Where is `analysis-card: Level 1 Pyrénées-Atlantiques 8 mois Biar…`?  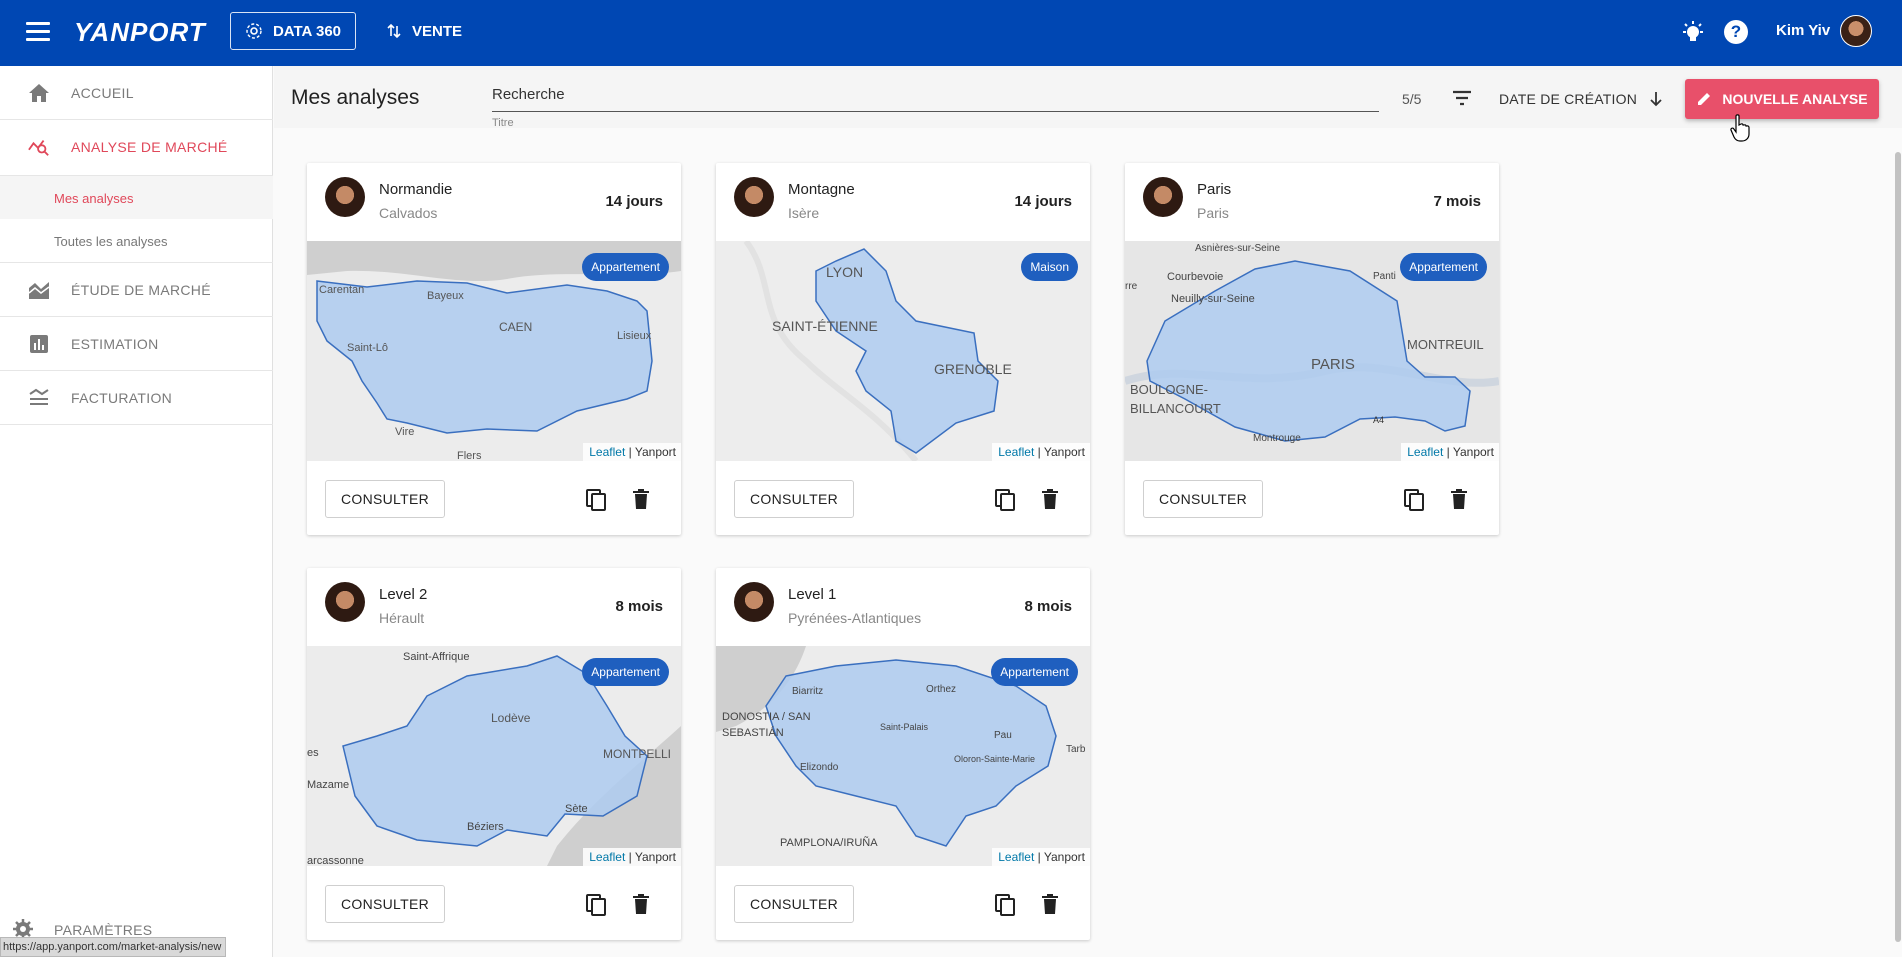
analysis-card: Level 1 Pyrénées-Atlantiques 8 mois Biar… is located at coordinates (903, 754).